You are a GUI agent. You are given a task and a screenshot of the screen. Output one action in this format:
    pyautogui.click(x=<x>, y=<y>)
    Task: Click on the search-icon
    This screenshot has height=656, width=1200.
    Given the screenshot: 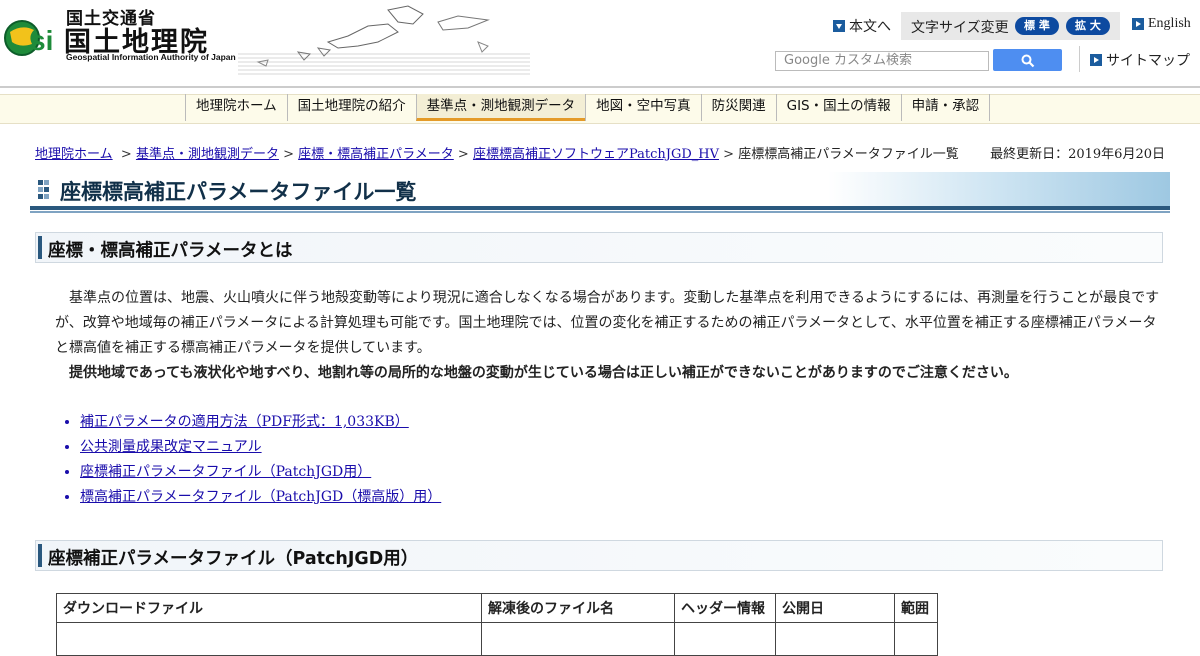 What is the action you would take?
    pyautogui.click(x=1028, y=61)
    